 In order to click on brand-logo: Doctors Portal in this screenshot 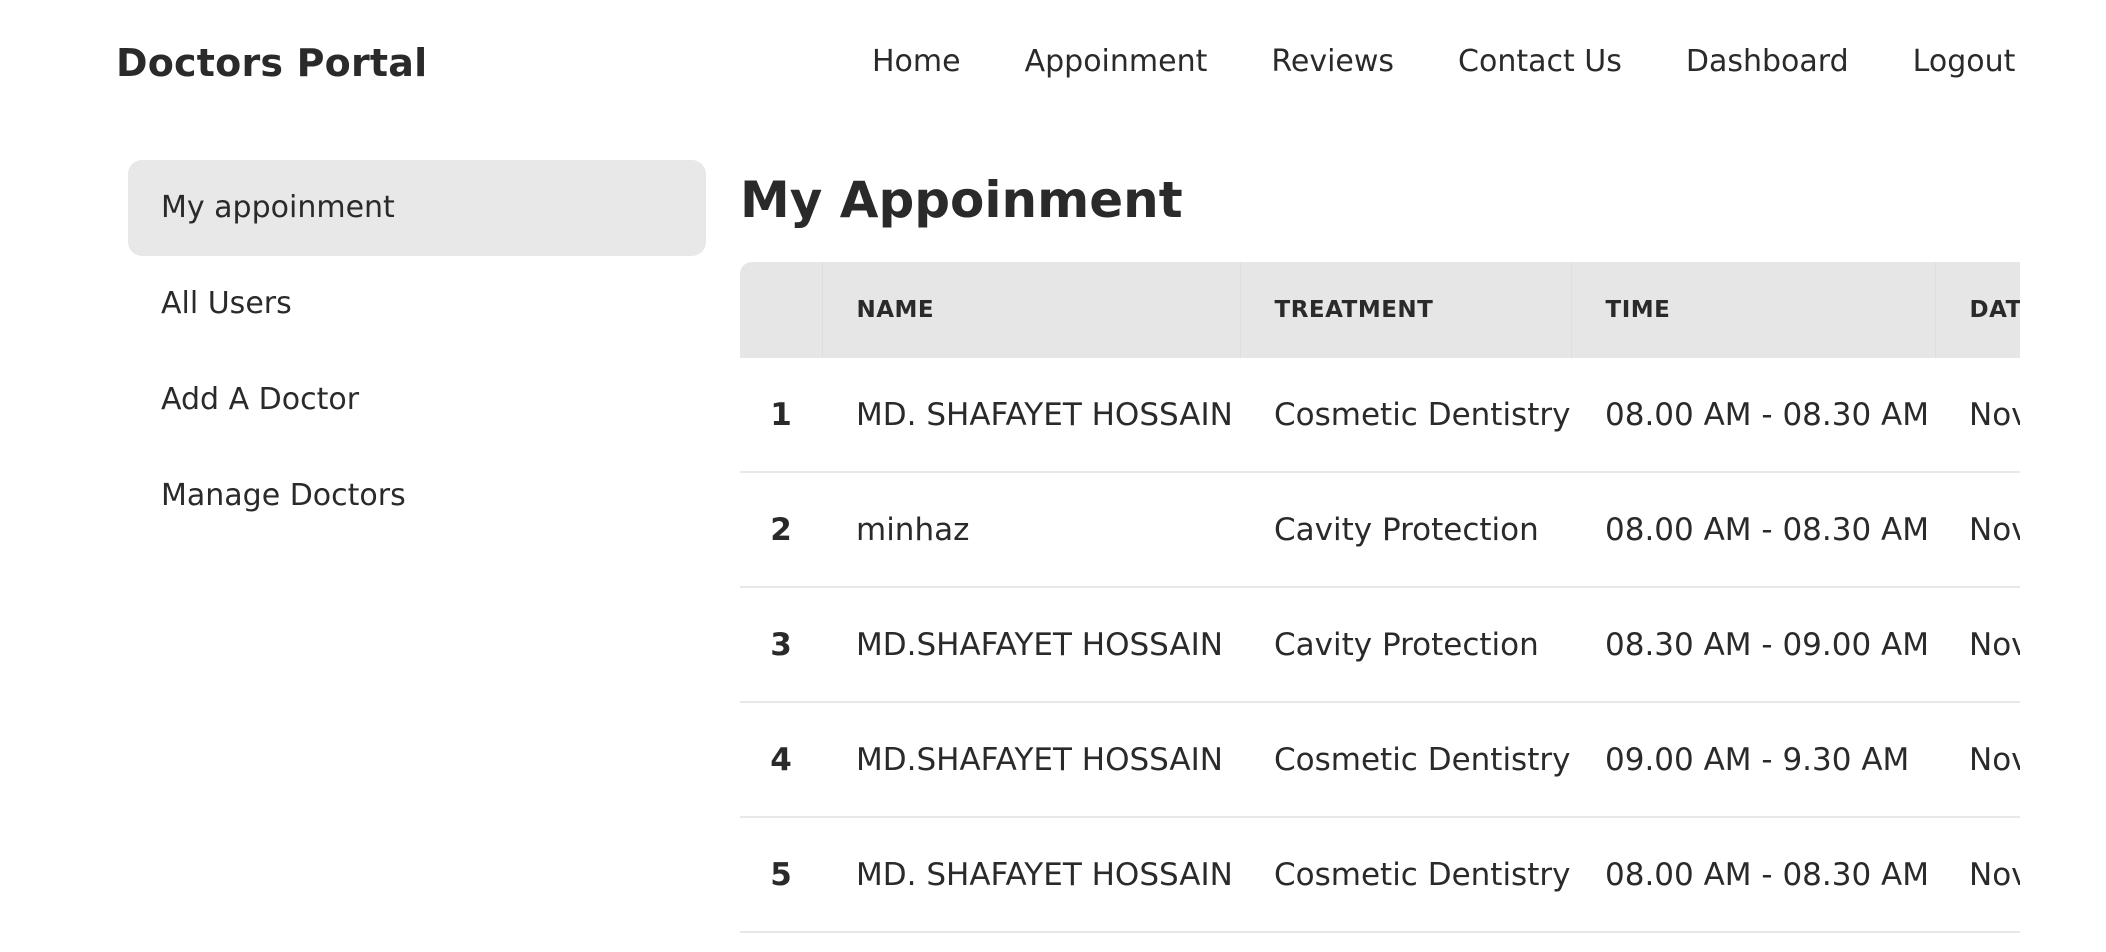, I will do `click(271, 63)`.